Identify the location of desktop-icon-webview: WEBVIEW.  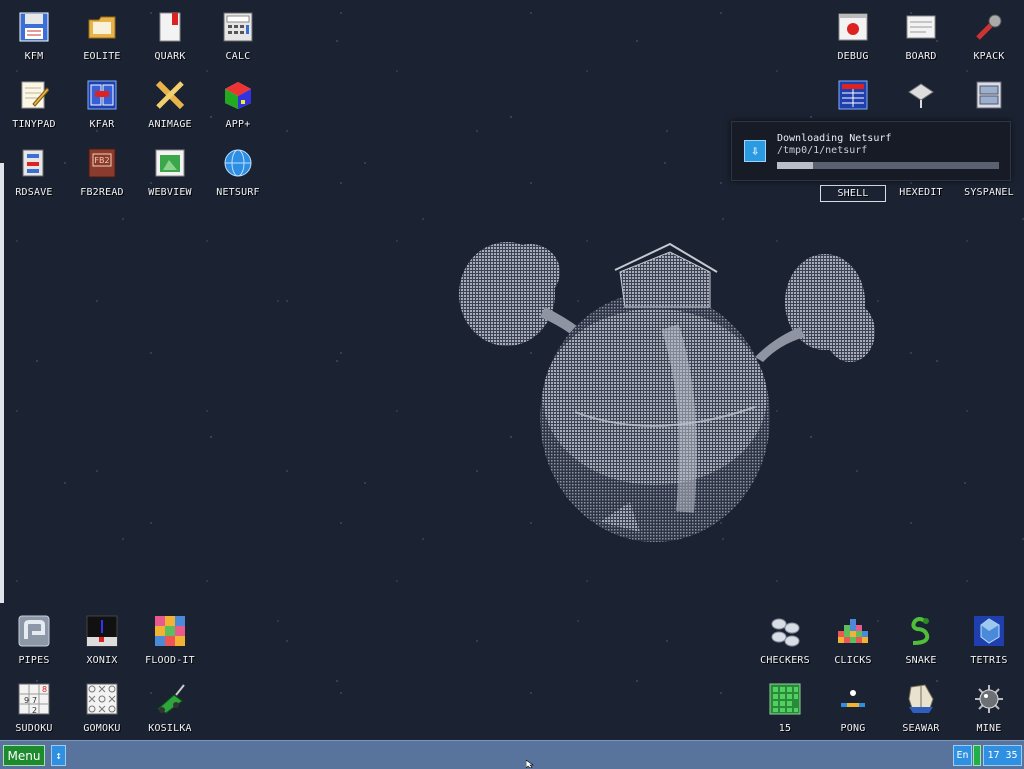
(170, 172).